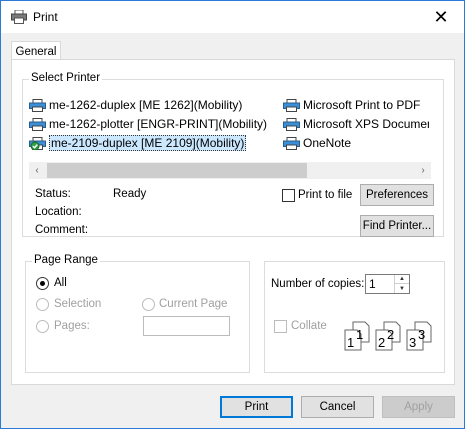  Describe the element at coordinates (288, 195) in the screenshot. I see `print-to-file-checkbox` at that location.